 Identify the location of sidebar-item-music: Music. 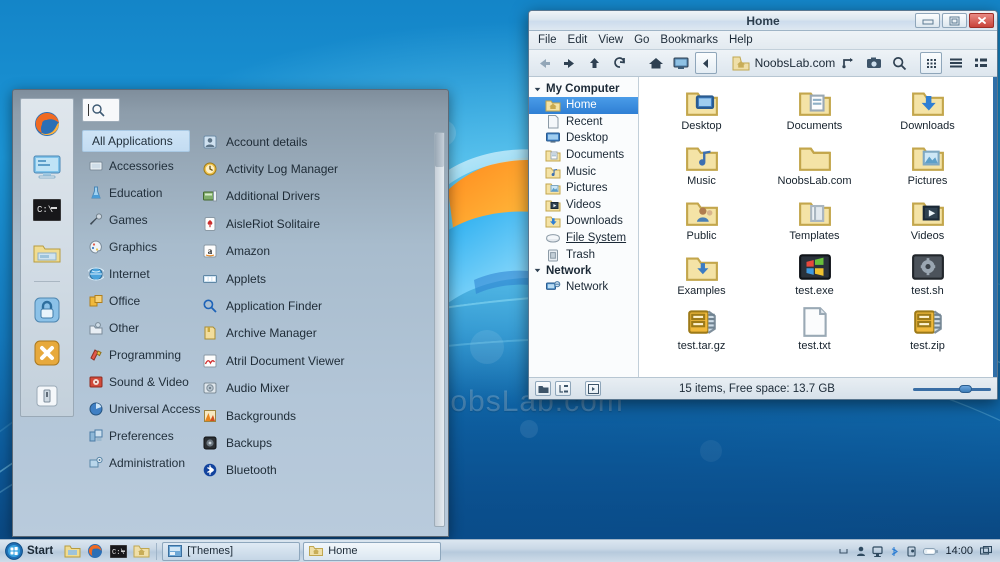
(583, 171).